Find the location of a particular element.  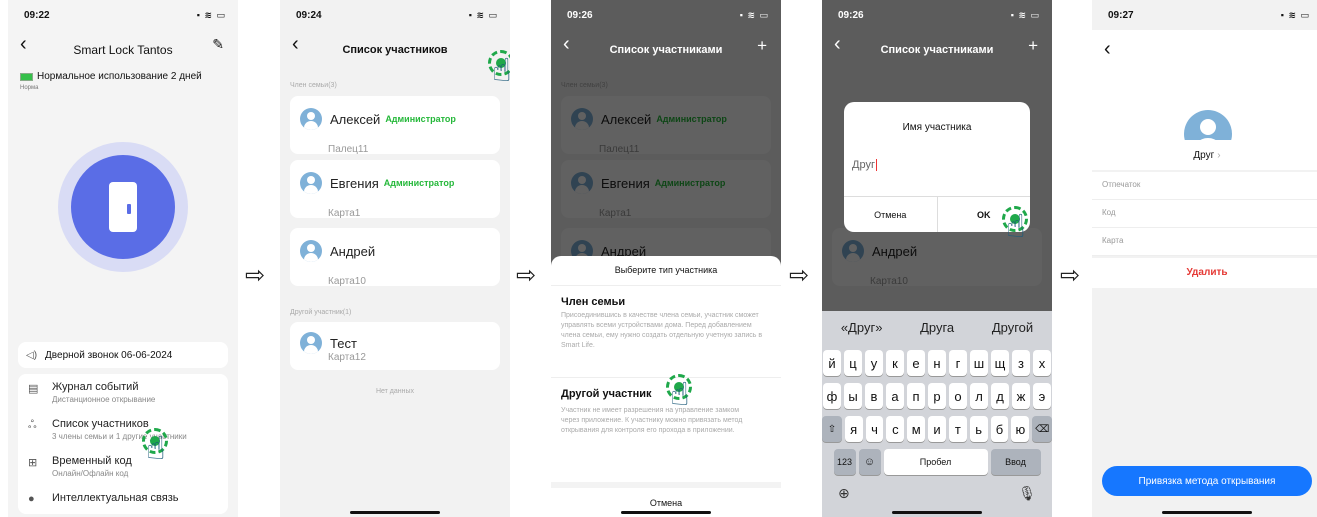

status-time: 09:26 is located at coordinates (580, 15).